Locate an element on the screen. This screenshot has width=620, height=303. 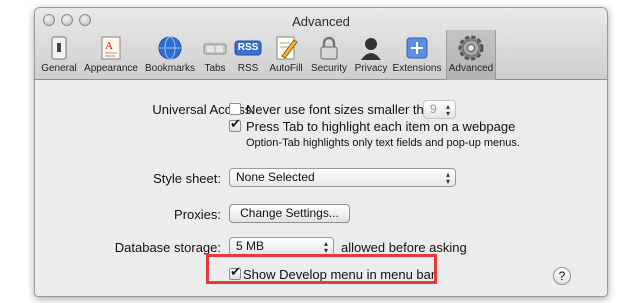
extensions-puzzle-icon is located at coordinates (417, 48).